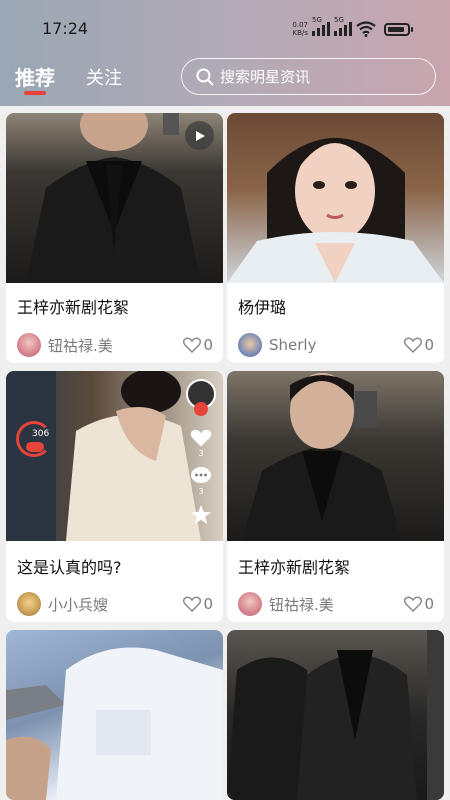 Image resolution: width=450 pixels, height=800 pixels. I want to click on search-bar: 搜索明星资讯, so click(308, 76).